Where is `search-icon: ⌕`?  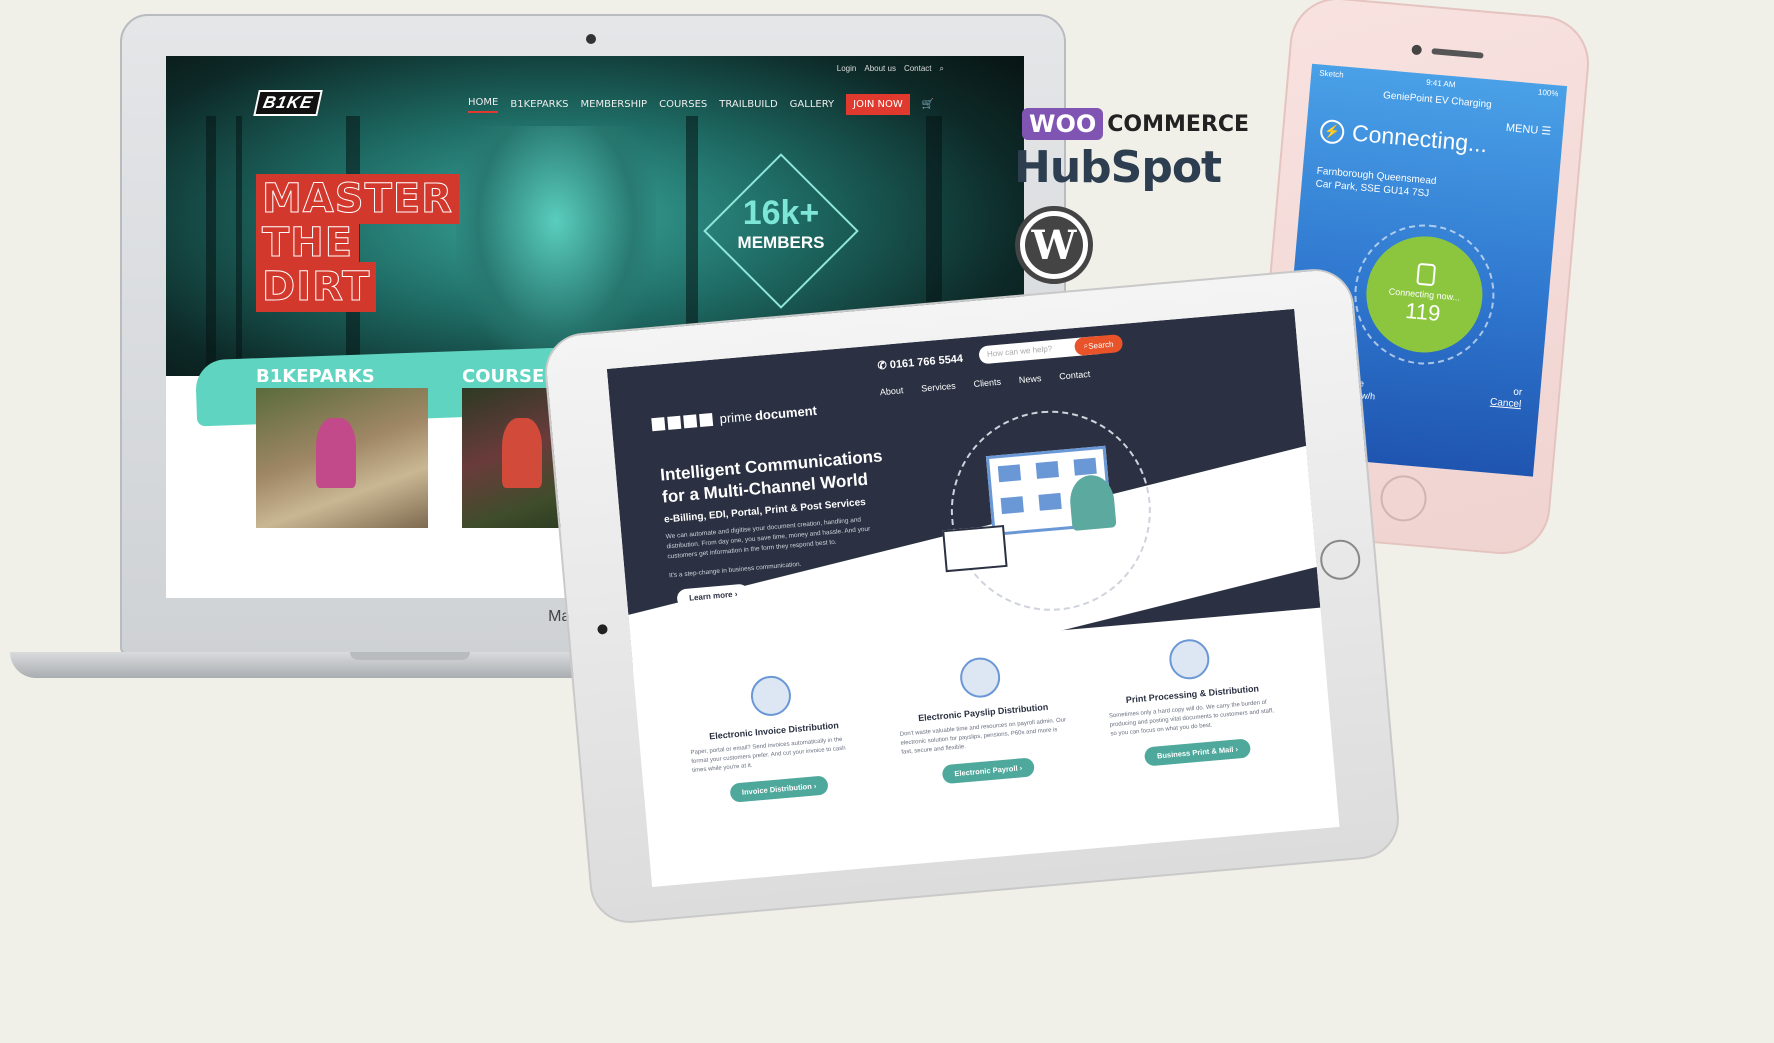 search-icon: ⌕ is located at coordinates (942, 69).